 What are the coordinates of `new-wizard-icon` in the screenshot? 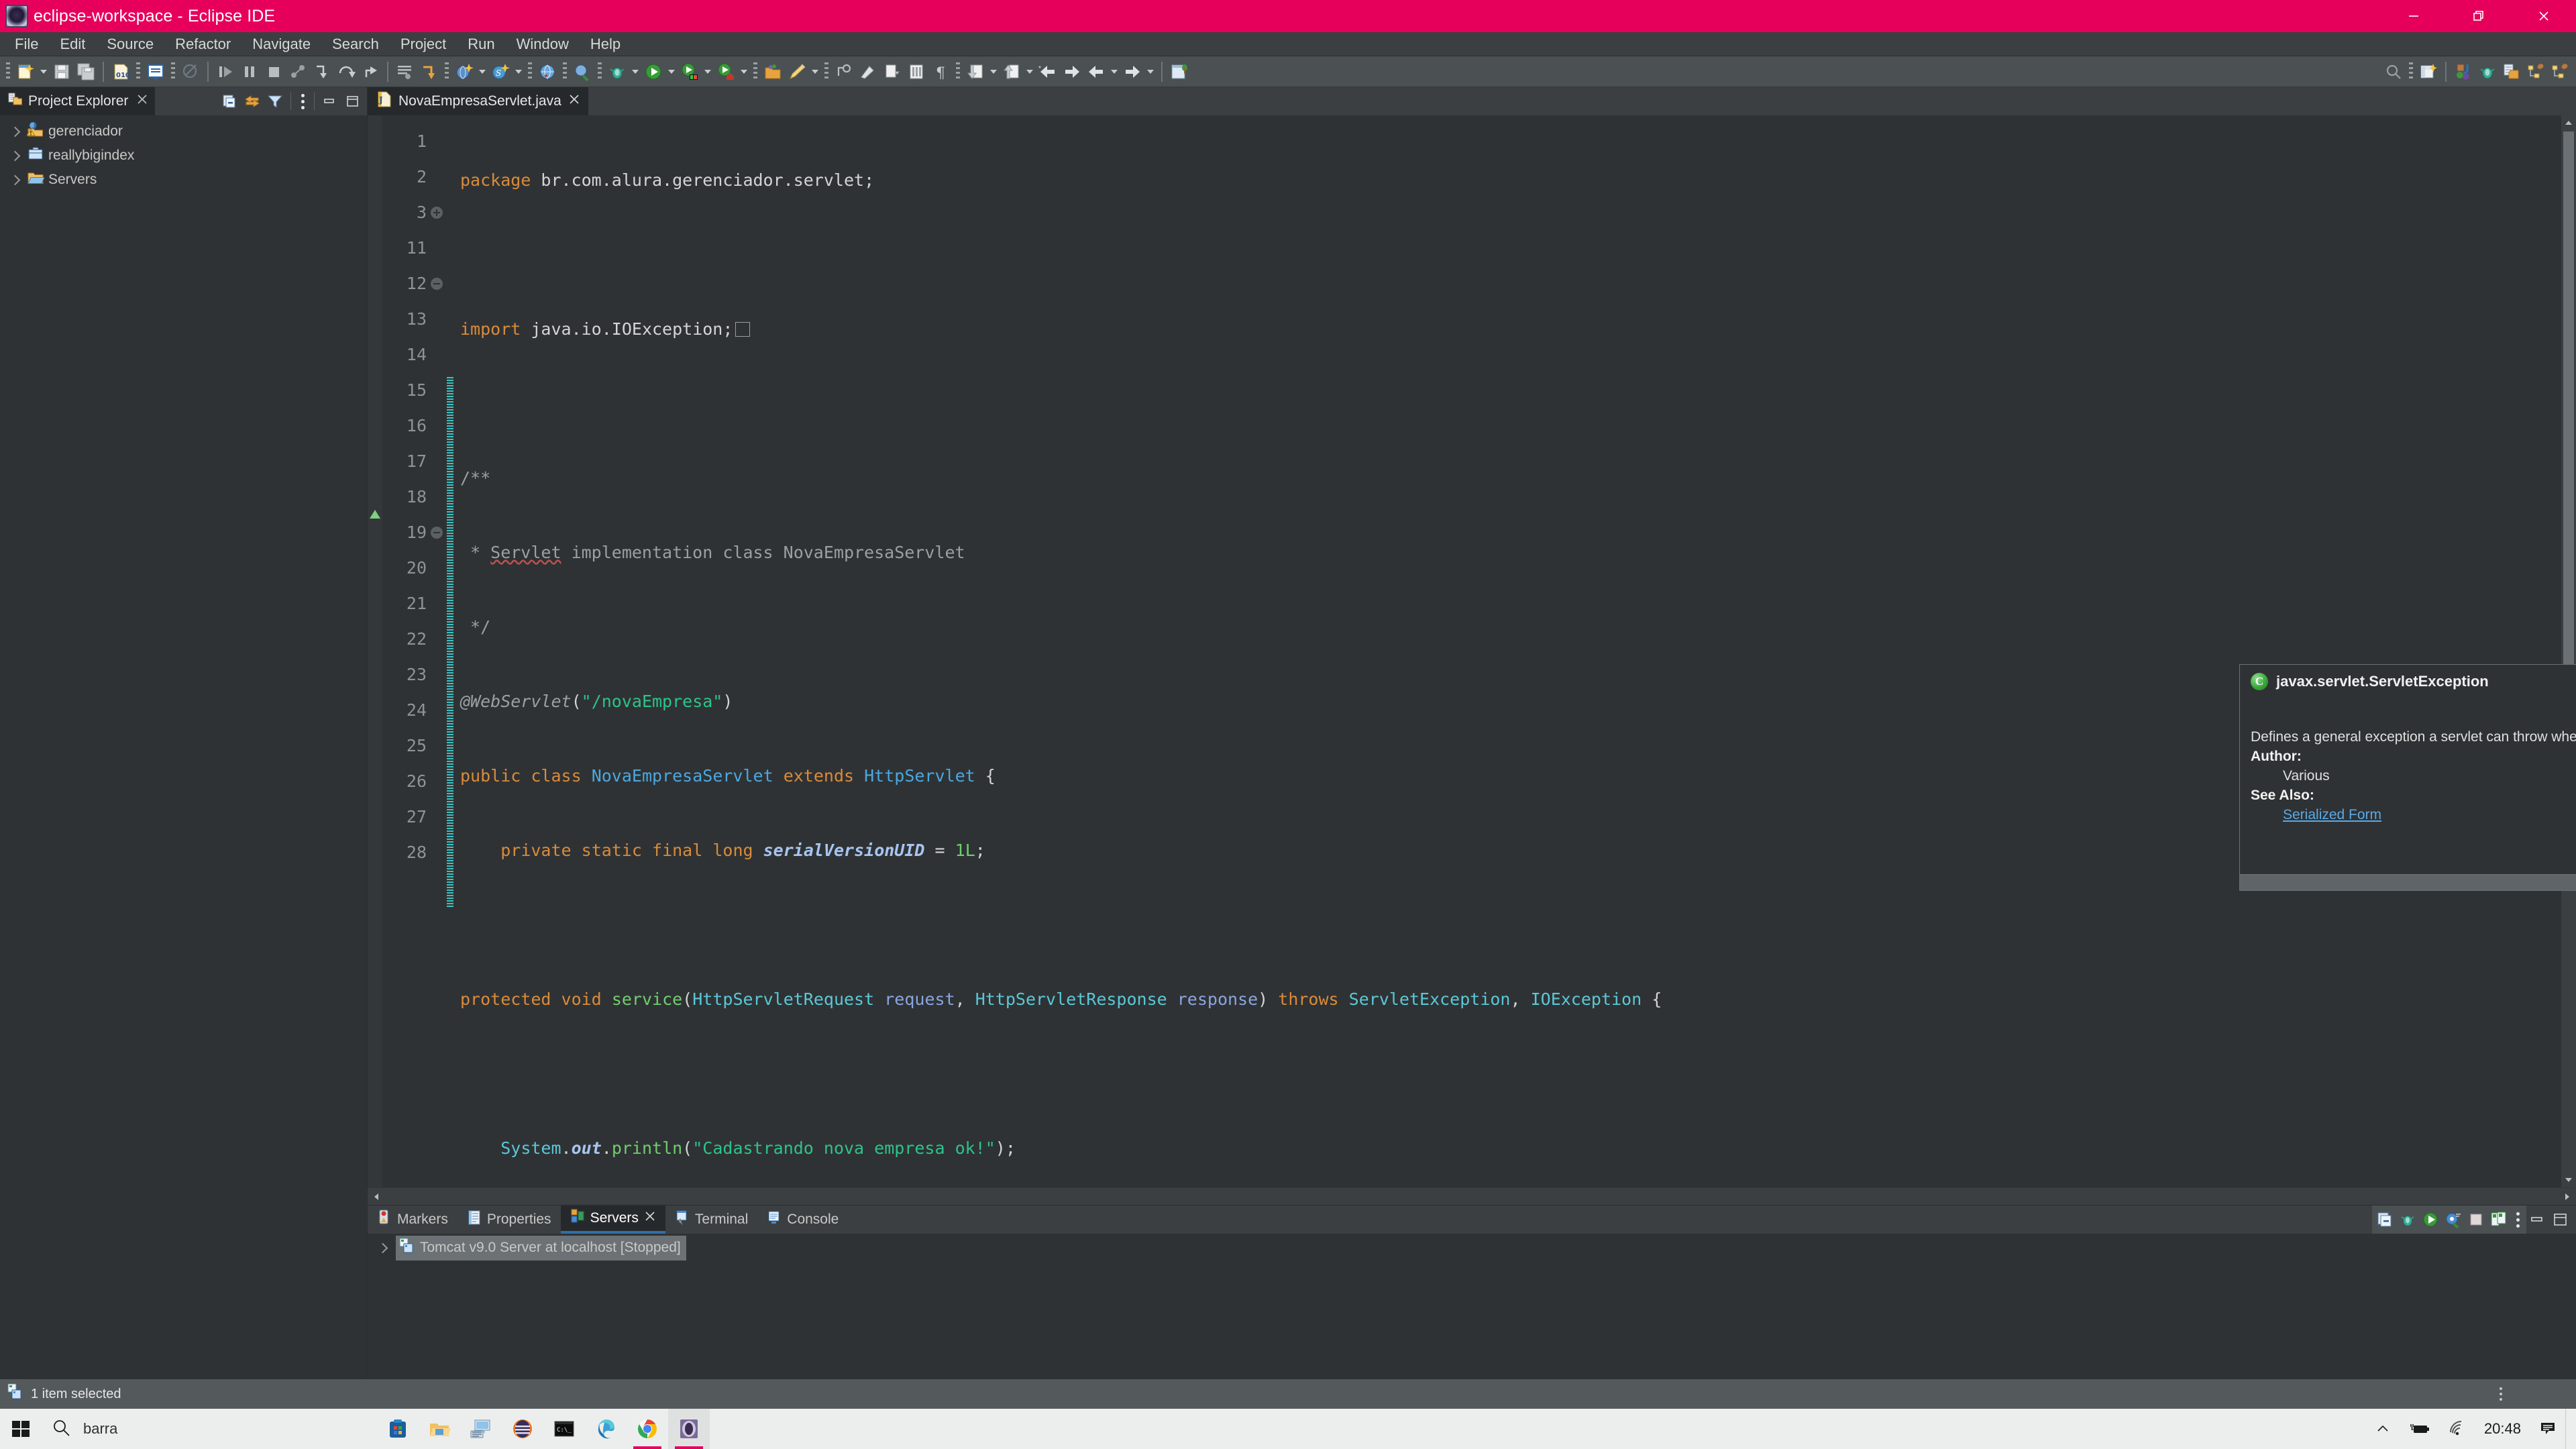 It's located at (25, 72).